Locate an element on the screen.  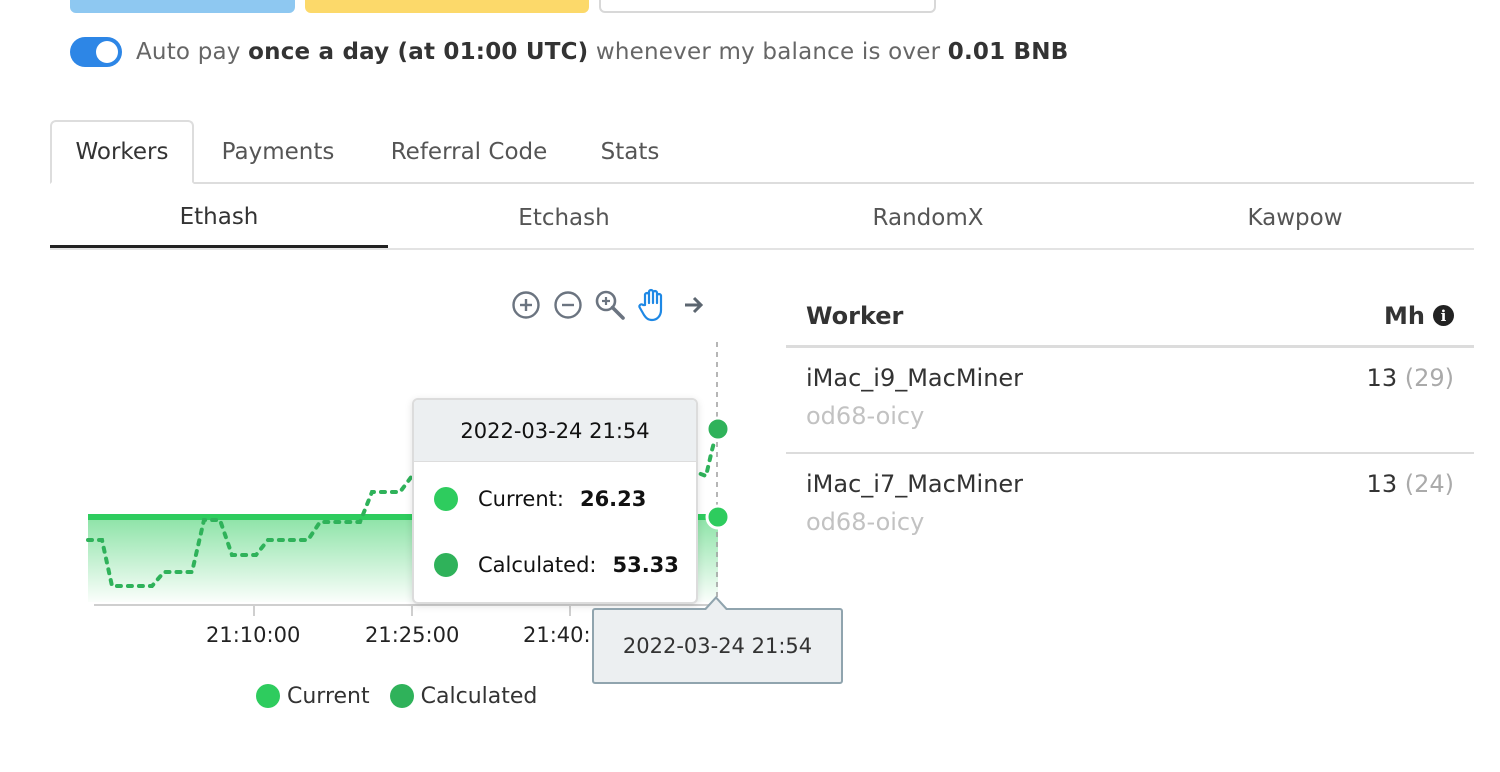
tooltip-calculated-label: Calculated: is located at coordinates (537, 565).